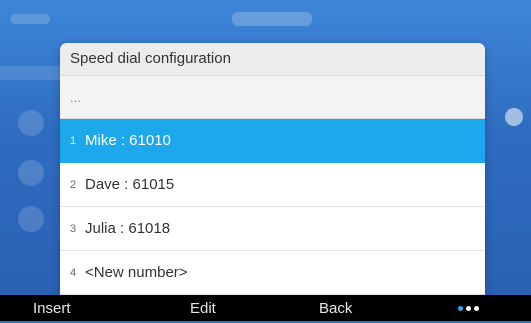 The height and width of the screenshot is (323, 531). I want to click on entry-index: 1, so click(73, 140).